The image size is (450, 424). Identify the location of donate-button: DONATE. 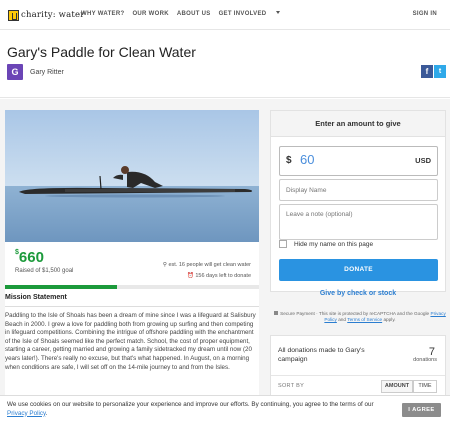
(358, 270).